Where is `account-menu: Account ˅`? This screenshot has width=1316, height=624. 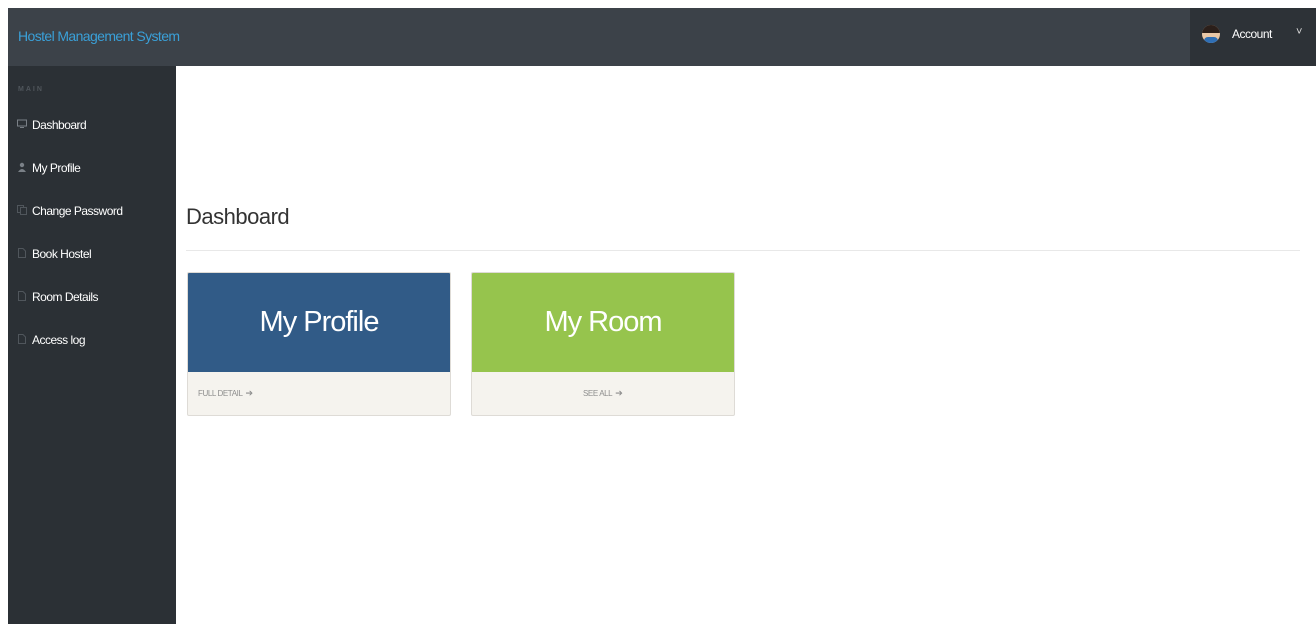
account-menu: Account ˅ is located at coordinates (1253, 37).